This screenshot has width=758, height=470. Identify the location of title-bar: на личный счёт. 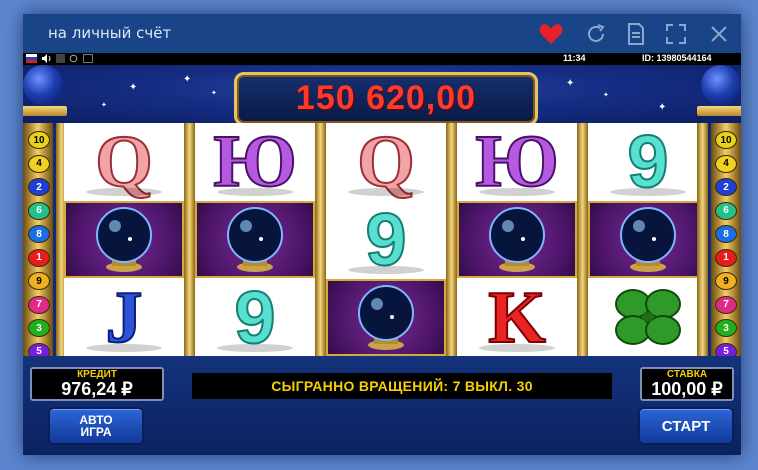
(382, 33).